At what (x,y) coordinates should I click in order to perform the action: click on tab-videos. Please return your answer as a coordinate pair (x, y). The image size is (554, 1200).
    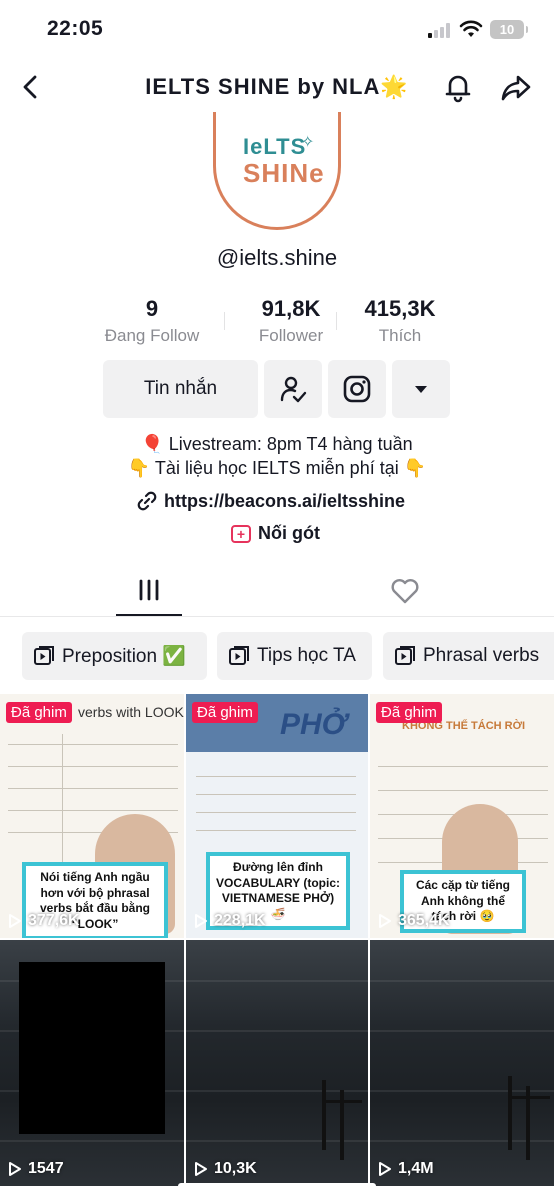
    Looking at the image, I should click on (149, 592).